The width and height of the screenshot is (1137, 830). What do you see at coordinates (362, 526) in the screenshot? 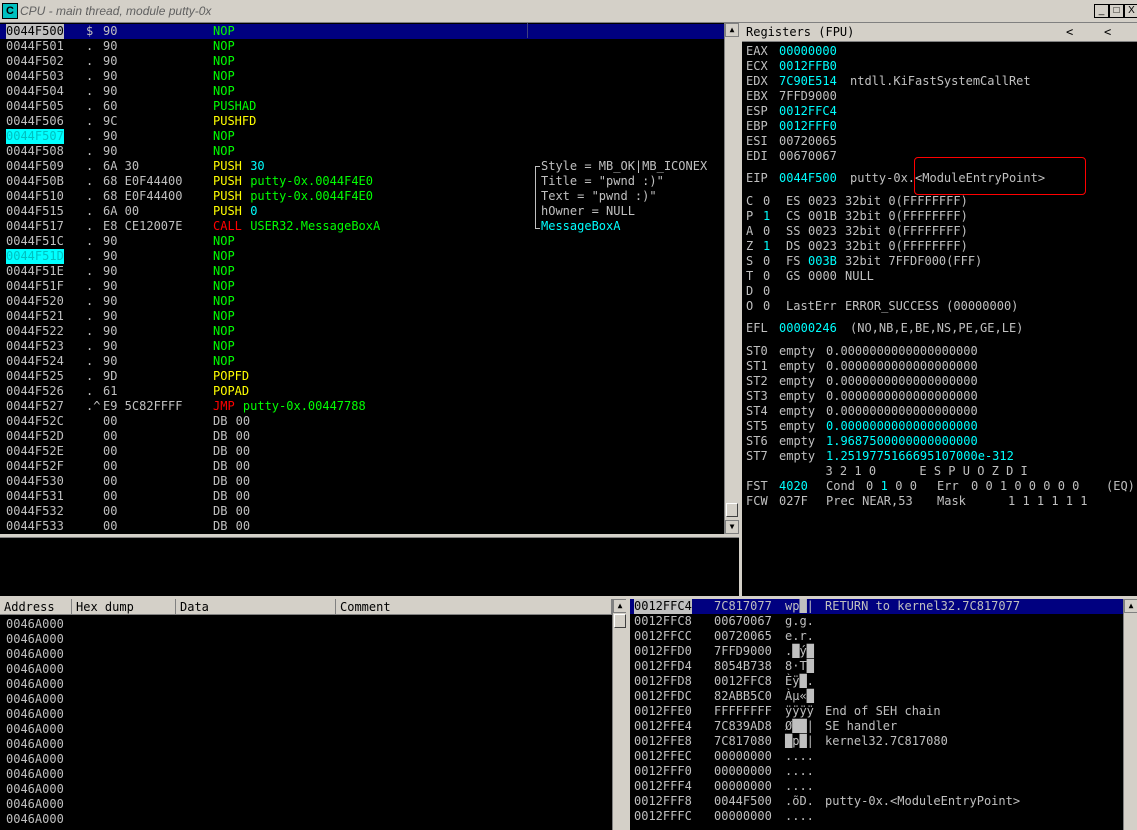
I see `disasm-row: 0044F533 00 DB 00` at bounding box center [362, 526].